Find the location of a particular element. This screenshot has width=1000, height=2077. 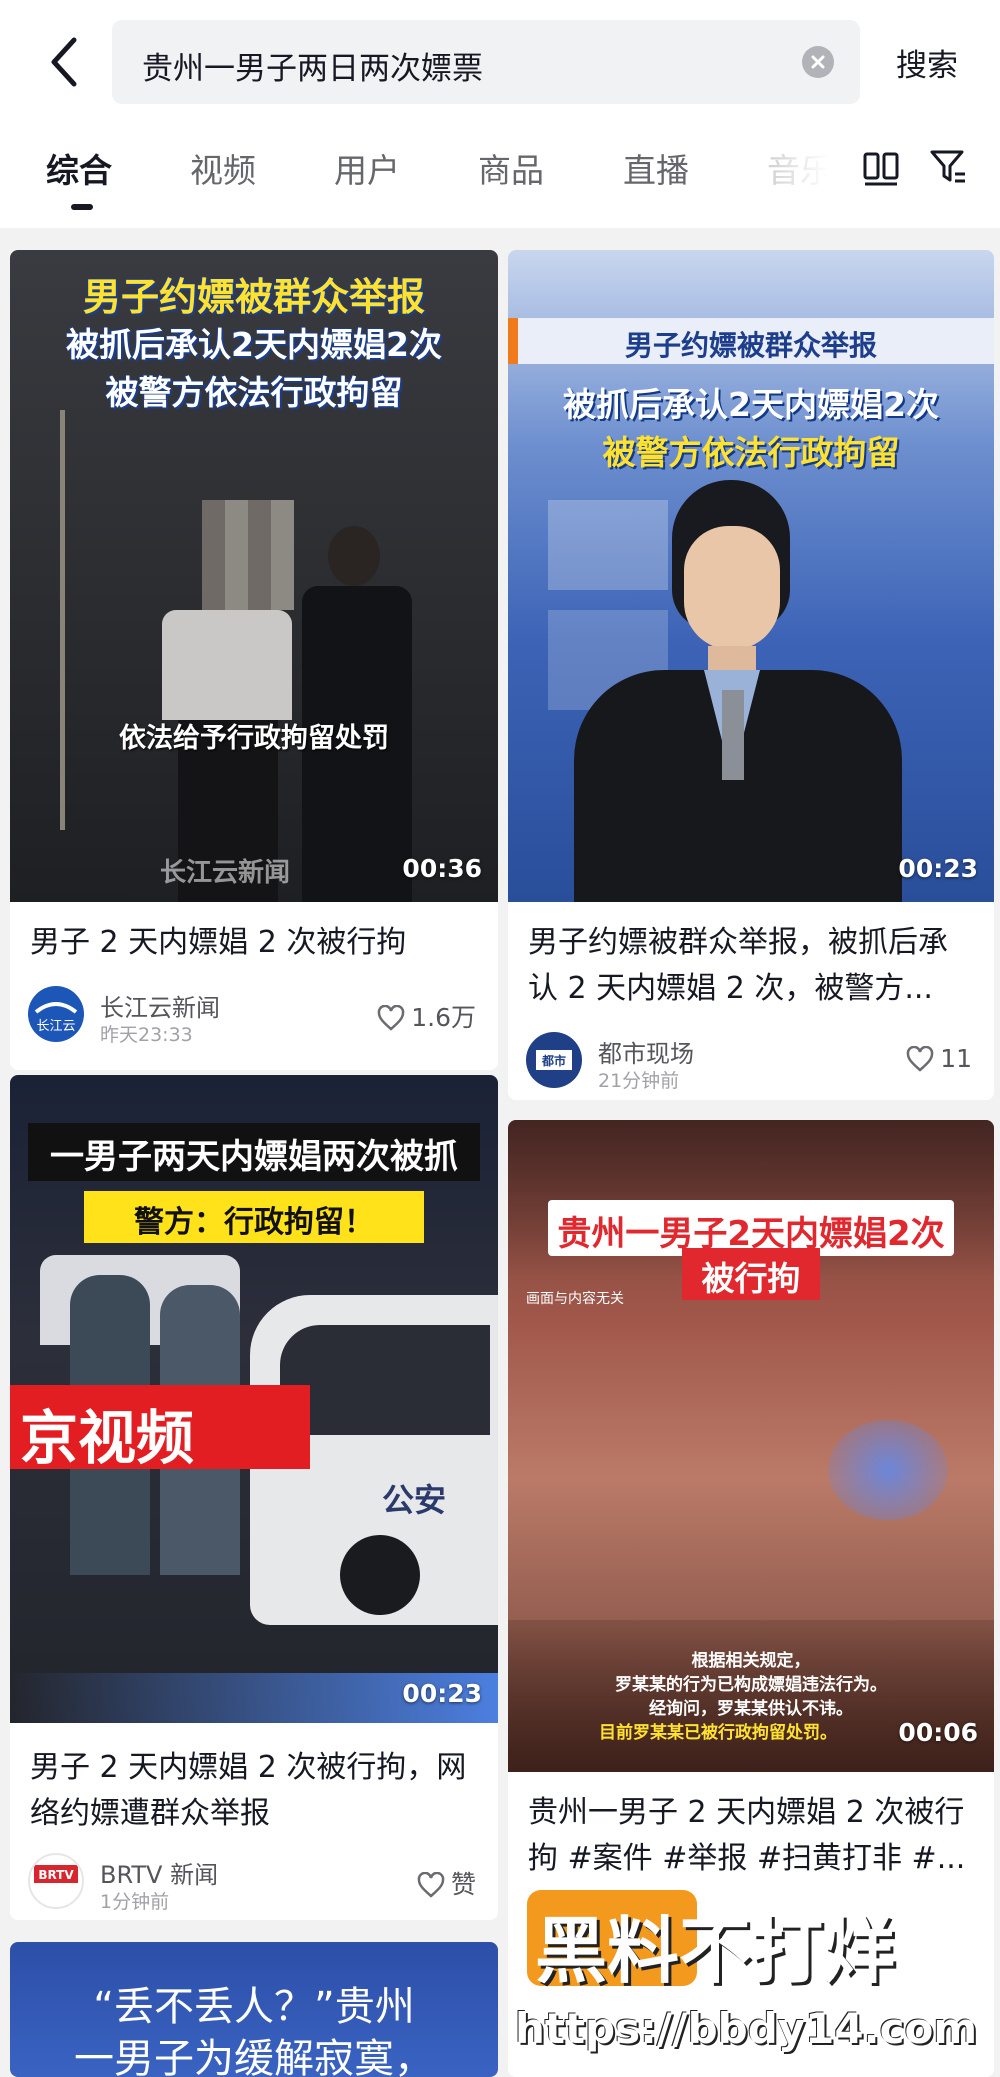

top-bar: 贵州一男子两日两次嫖票 搜索 is located at coordinates (500, 60).